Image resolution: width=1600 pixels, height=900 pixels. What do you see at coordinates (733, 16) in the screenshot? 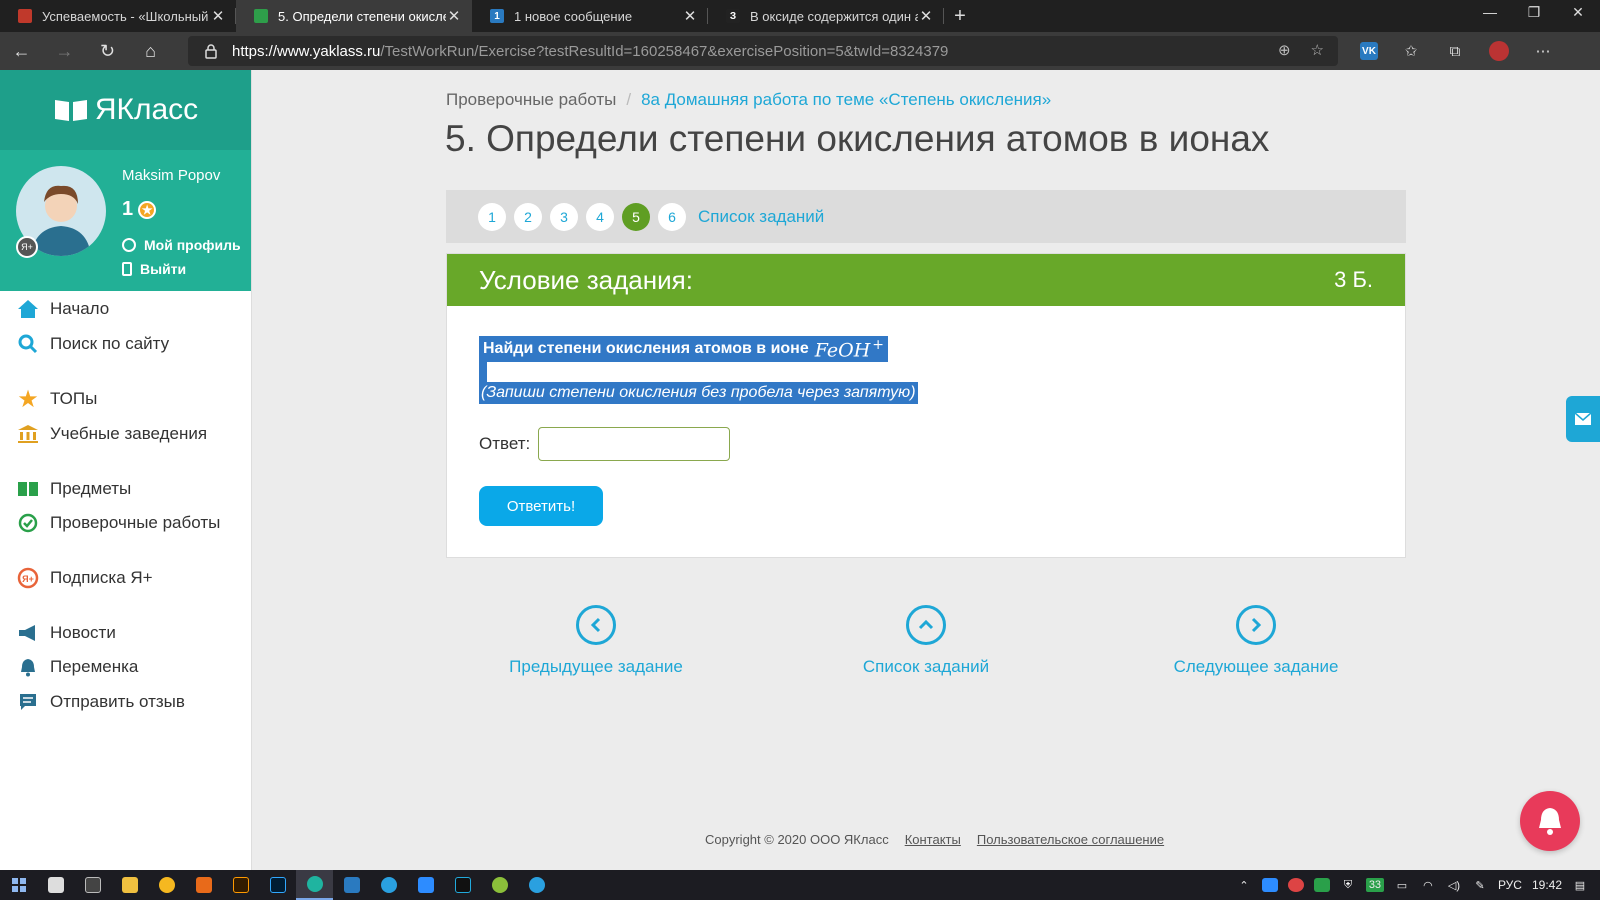
I see `tab-favicon-icon: З` at bounding box center [733, 16].